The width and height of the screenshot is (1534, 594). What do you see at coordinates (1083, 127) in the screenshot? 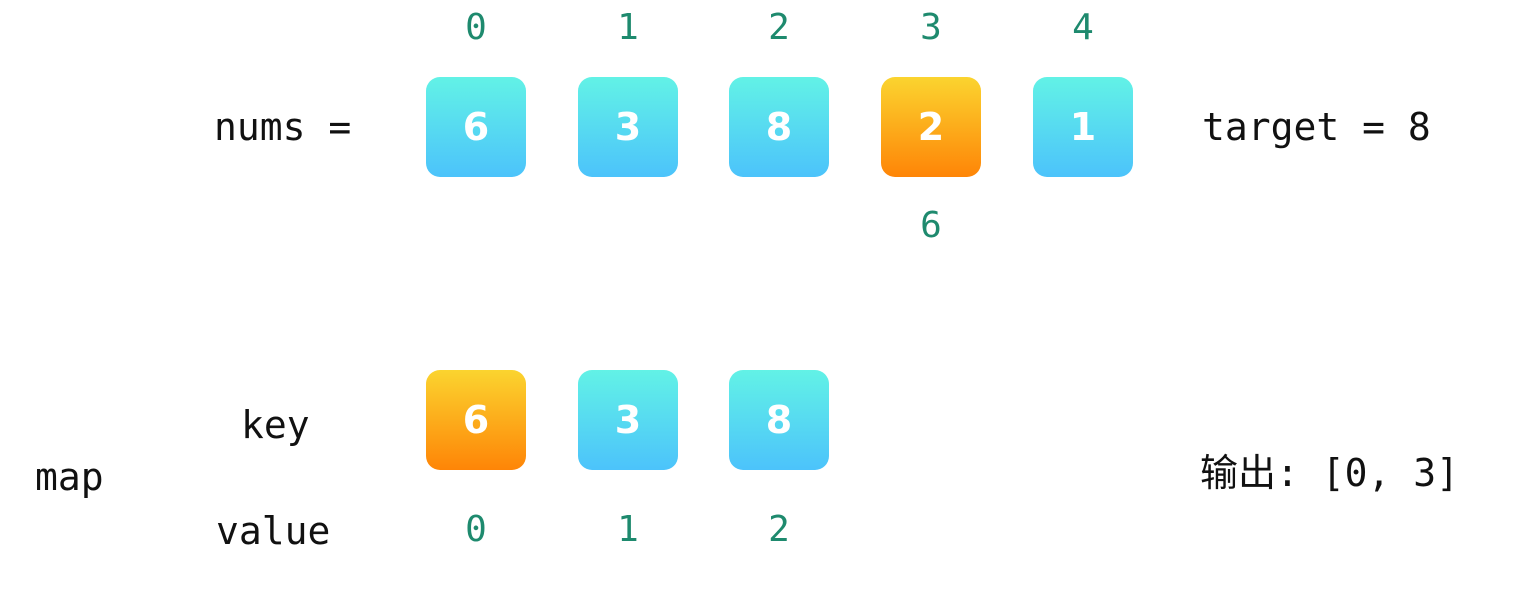
I see `nums-cell-4: 1` at bounding box center [1083, 127].